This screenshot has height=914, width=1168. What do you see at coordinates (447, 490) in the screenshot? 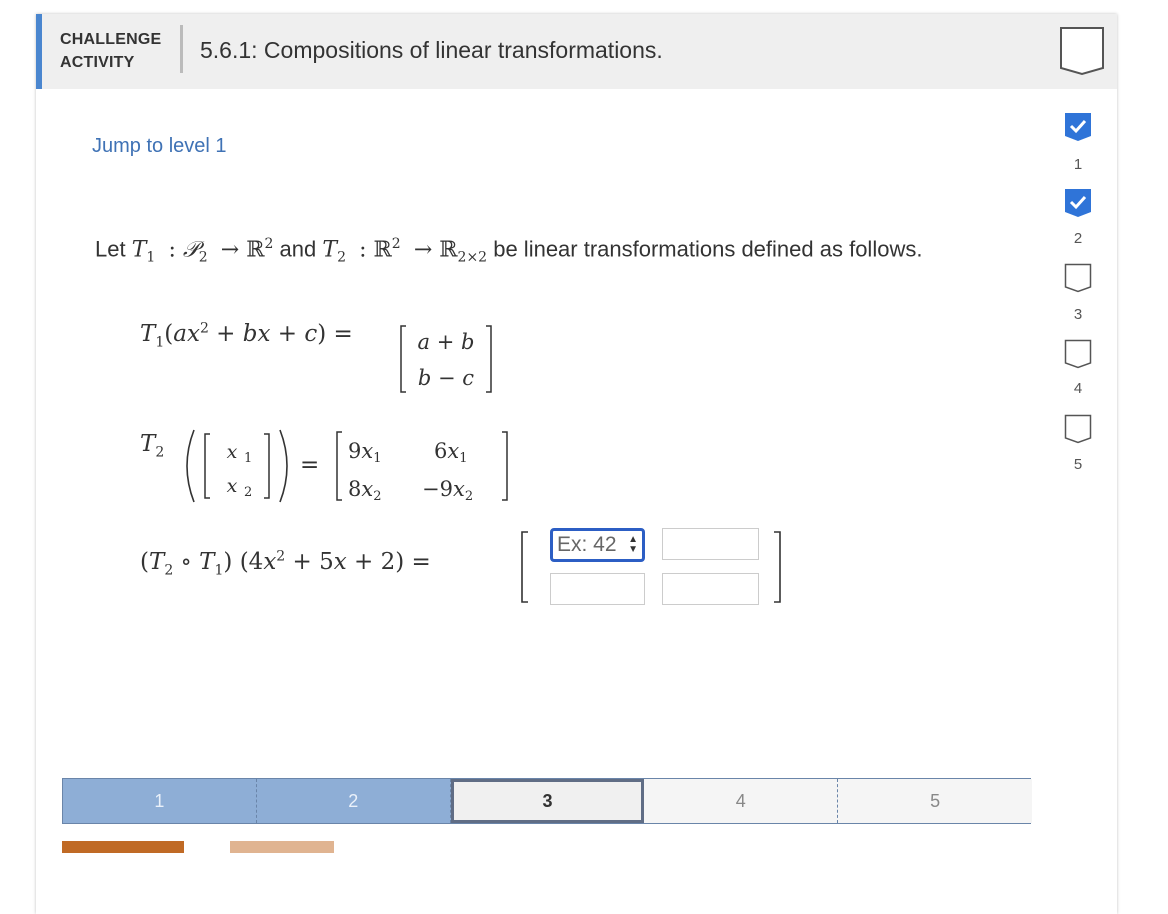
I see `svg-text: −9x2` at bounding box center [447, 490].